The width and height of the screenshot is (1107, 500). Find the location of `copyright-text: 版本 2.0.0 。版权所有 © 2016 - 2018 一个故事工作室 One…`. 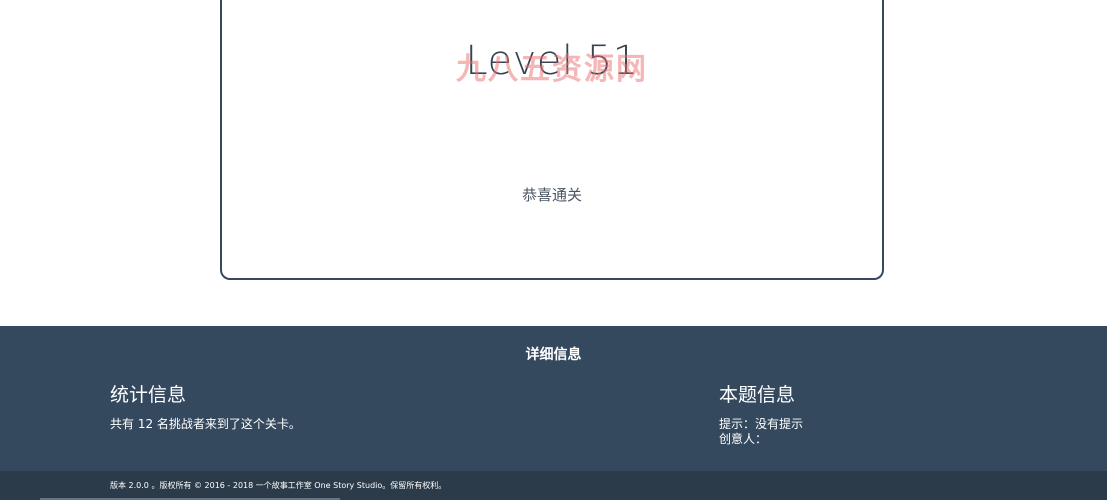

copyright-text: 版本 2.0.0 。版权所有 © 2016 - 2018 一个故事工作室 One… is located at coordinates (278, 485).